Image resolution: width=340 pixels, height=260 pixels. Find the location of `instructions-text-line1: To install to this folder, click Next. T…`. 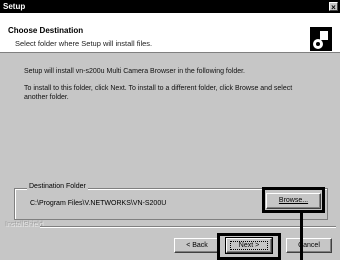

instructions-text-line1: To install to this folder, click Next. T… is located at coordinates (158, 88).